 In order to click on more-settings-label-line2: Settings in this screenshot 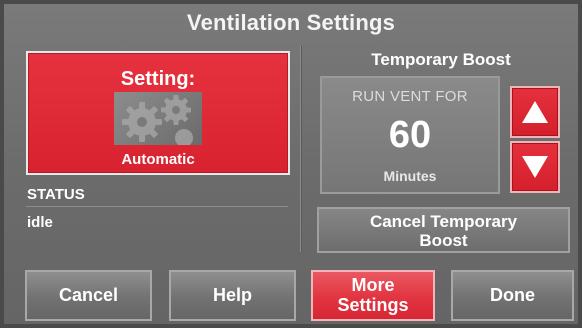, I will do `click(373, 305)`.